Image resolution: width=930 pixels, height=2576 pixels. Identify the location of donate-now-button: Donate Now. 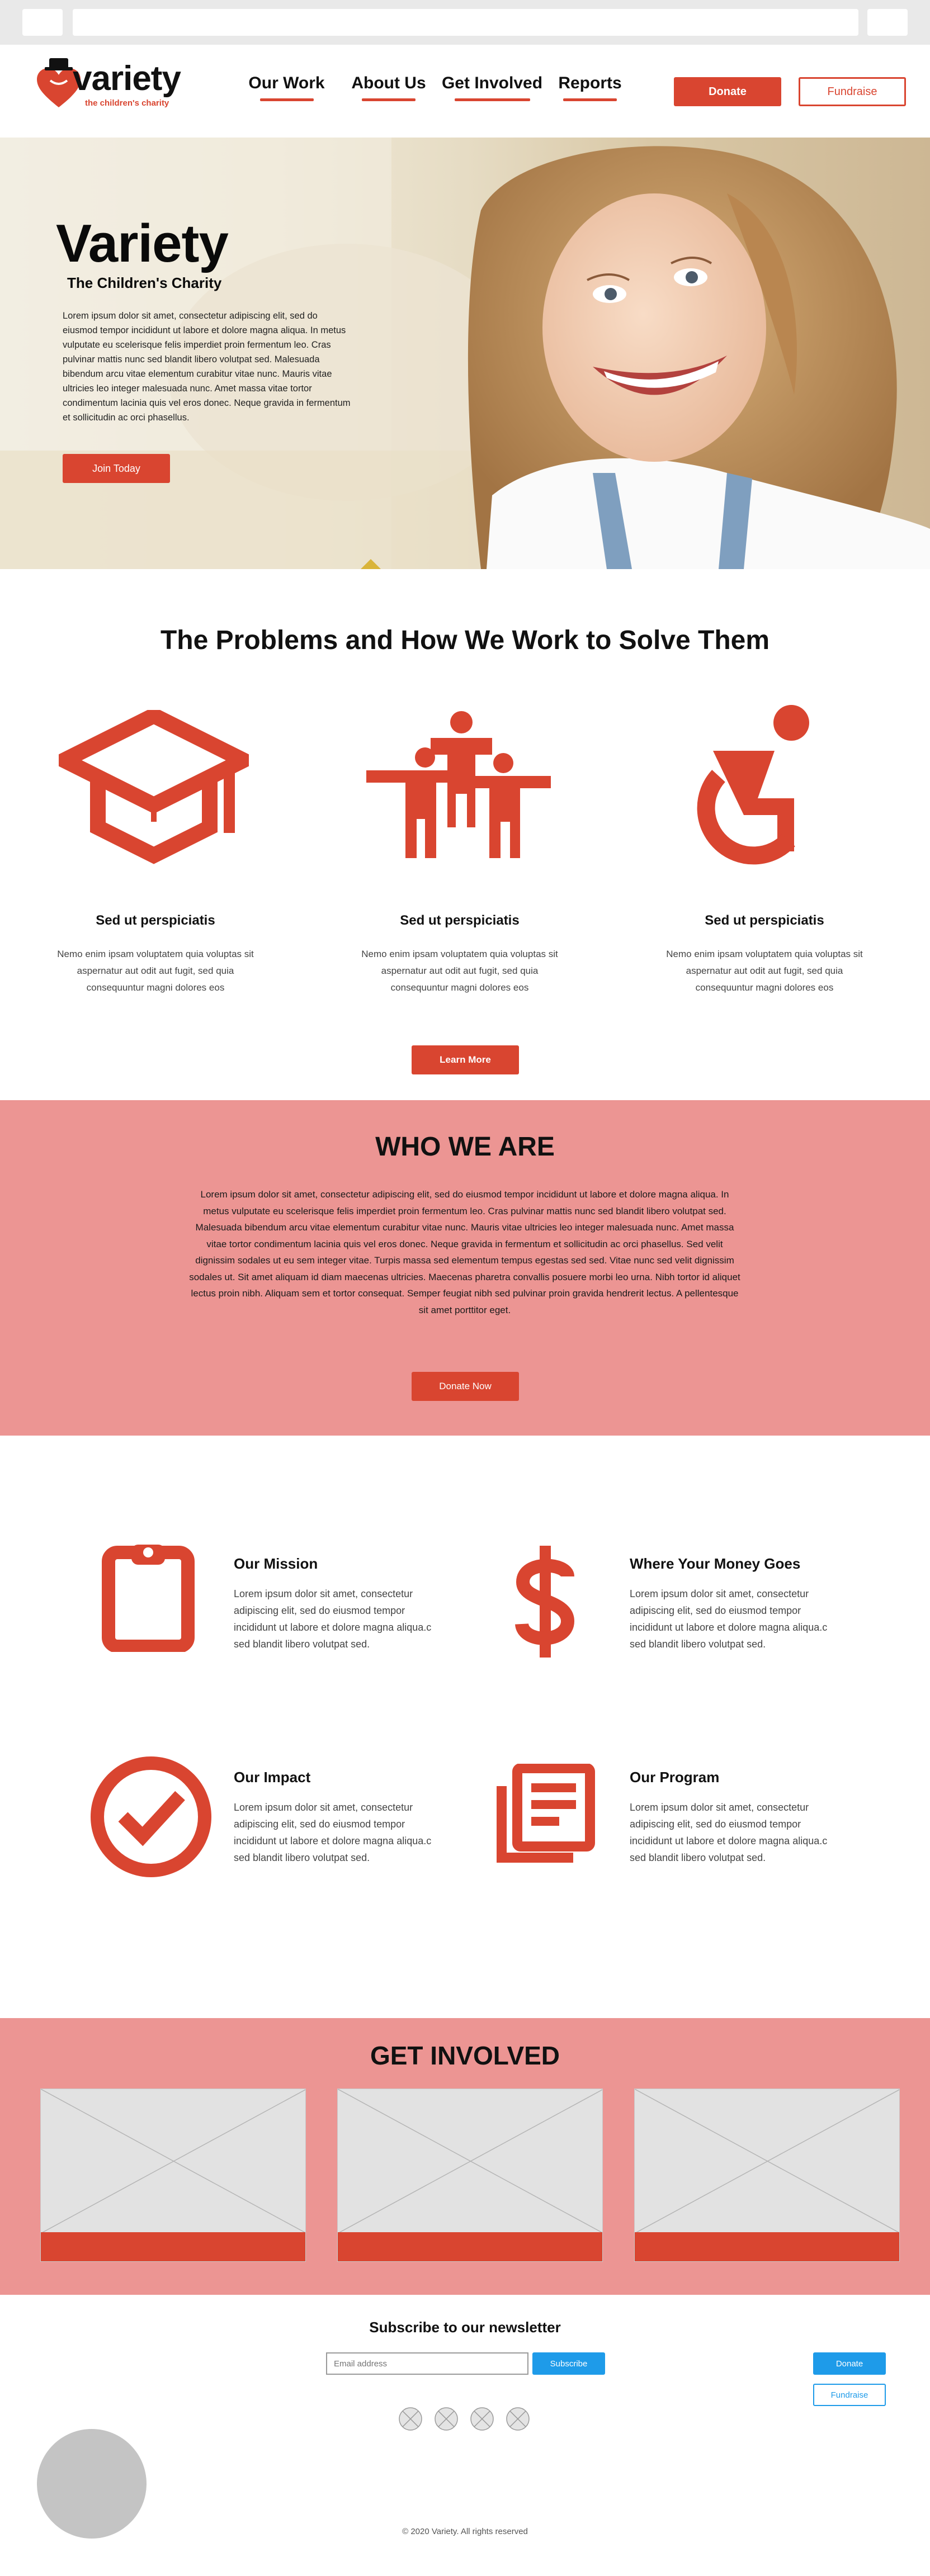
(465, 1386).